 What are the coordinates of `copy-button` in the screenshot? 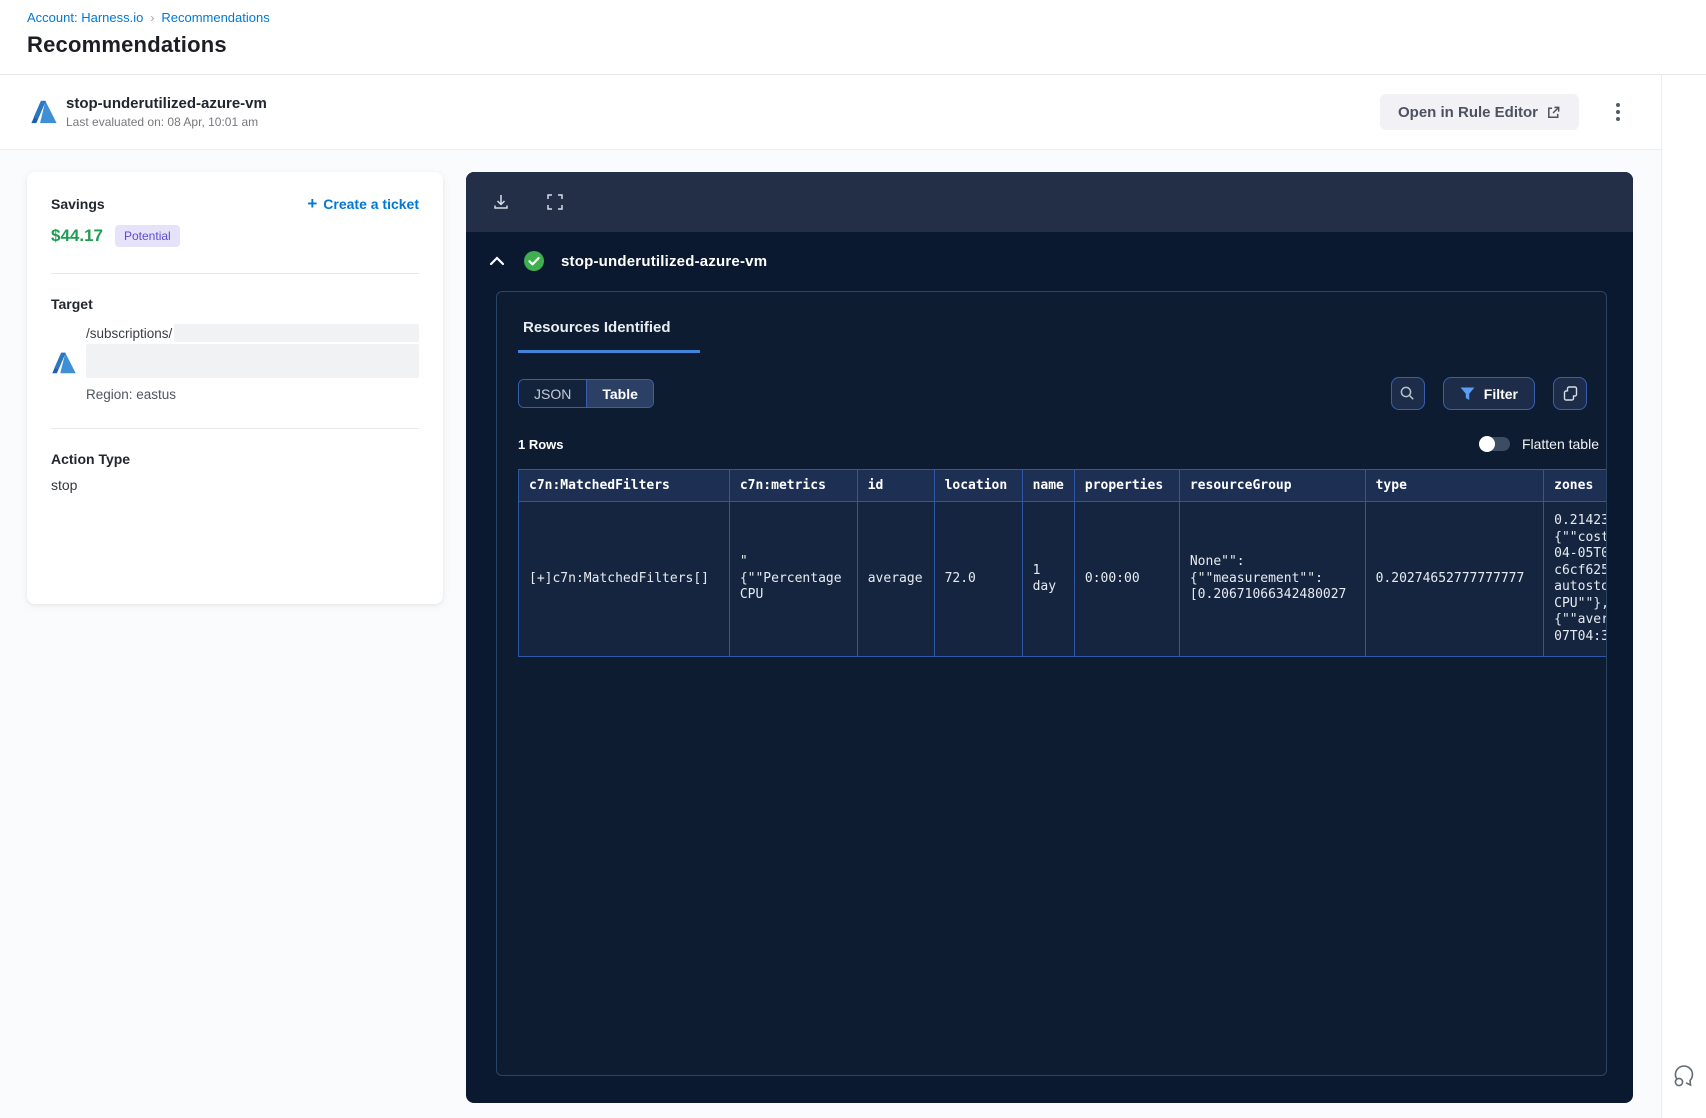 It's located at (1570, 393).